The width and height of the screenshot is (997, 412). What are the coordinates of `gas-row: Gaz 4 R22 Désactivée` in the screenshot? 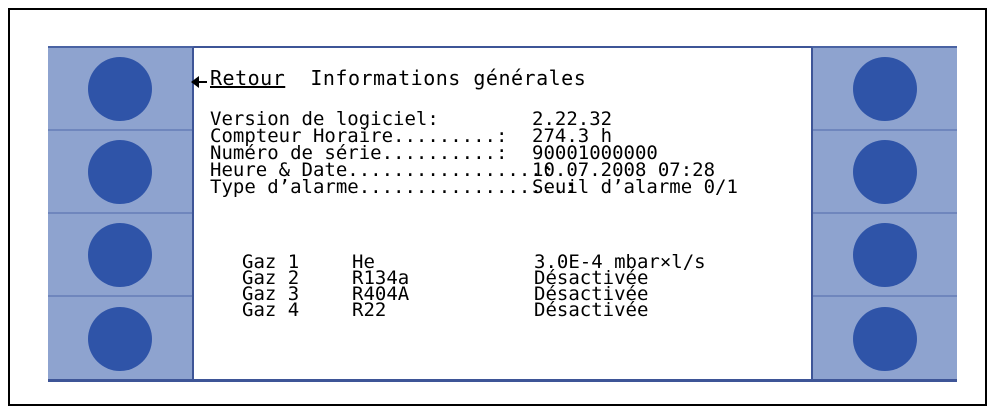 It's located at (474, 310).